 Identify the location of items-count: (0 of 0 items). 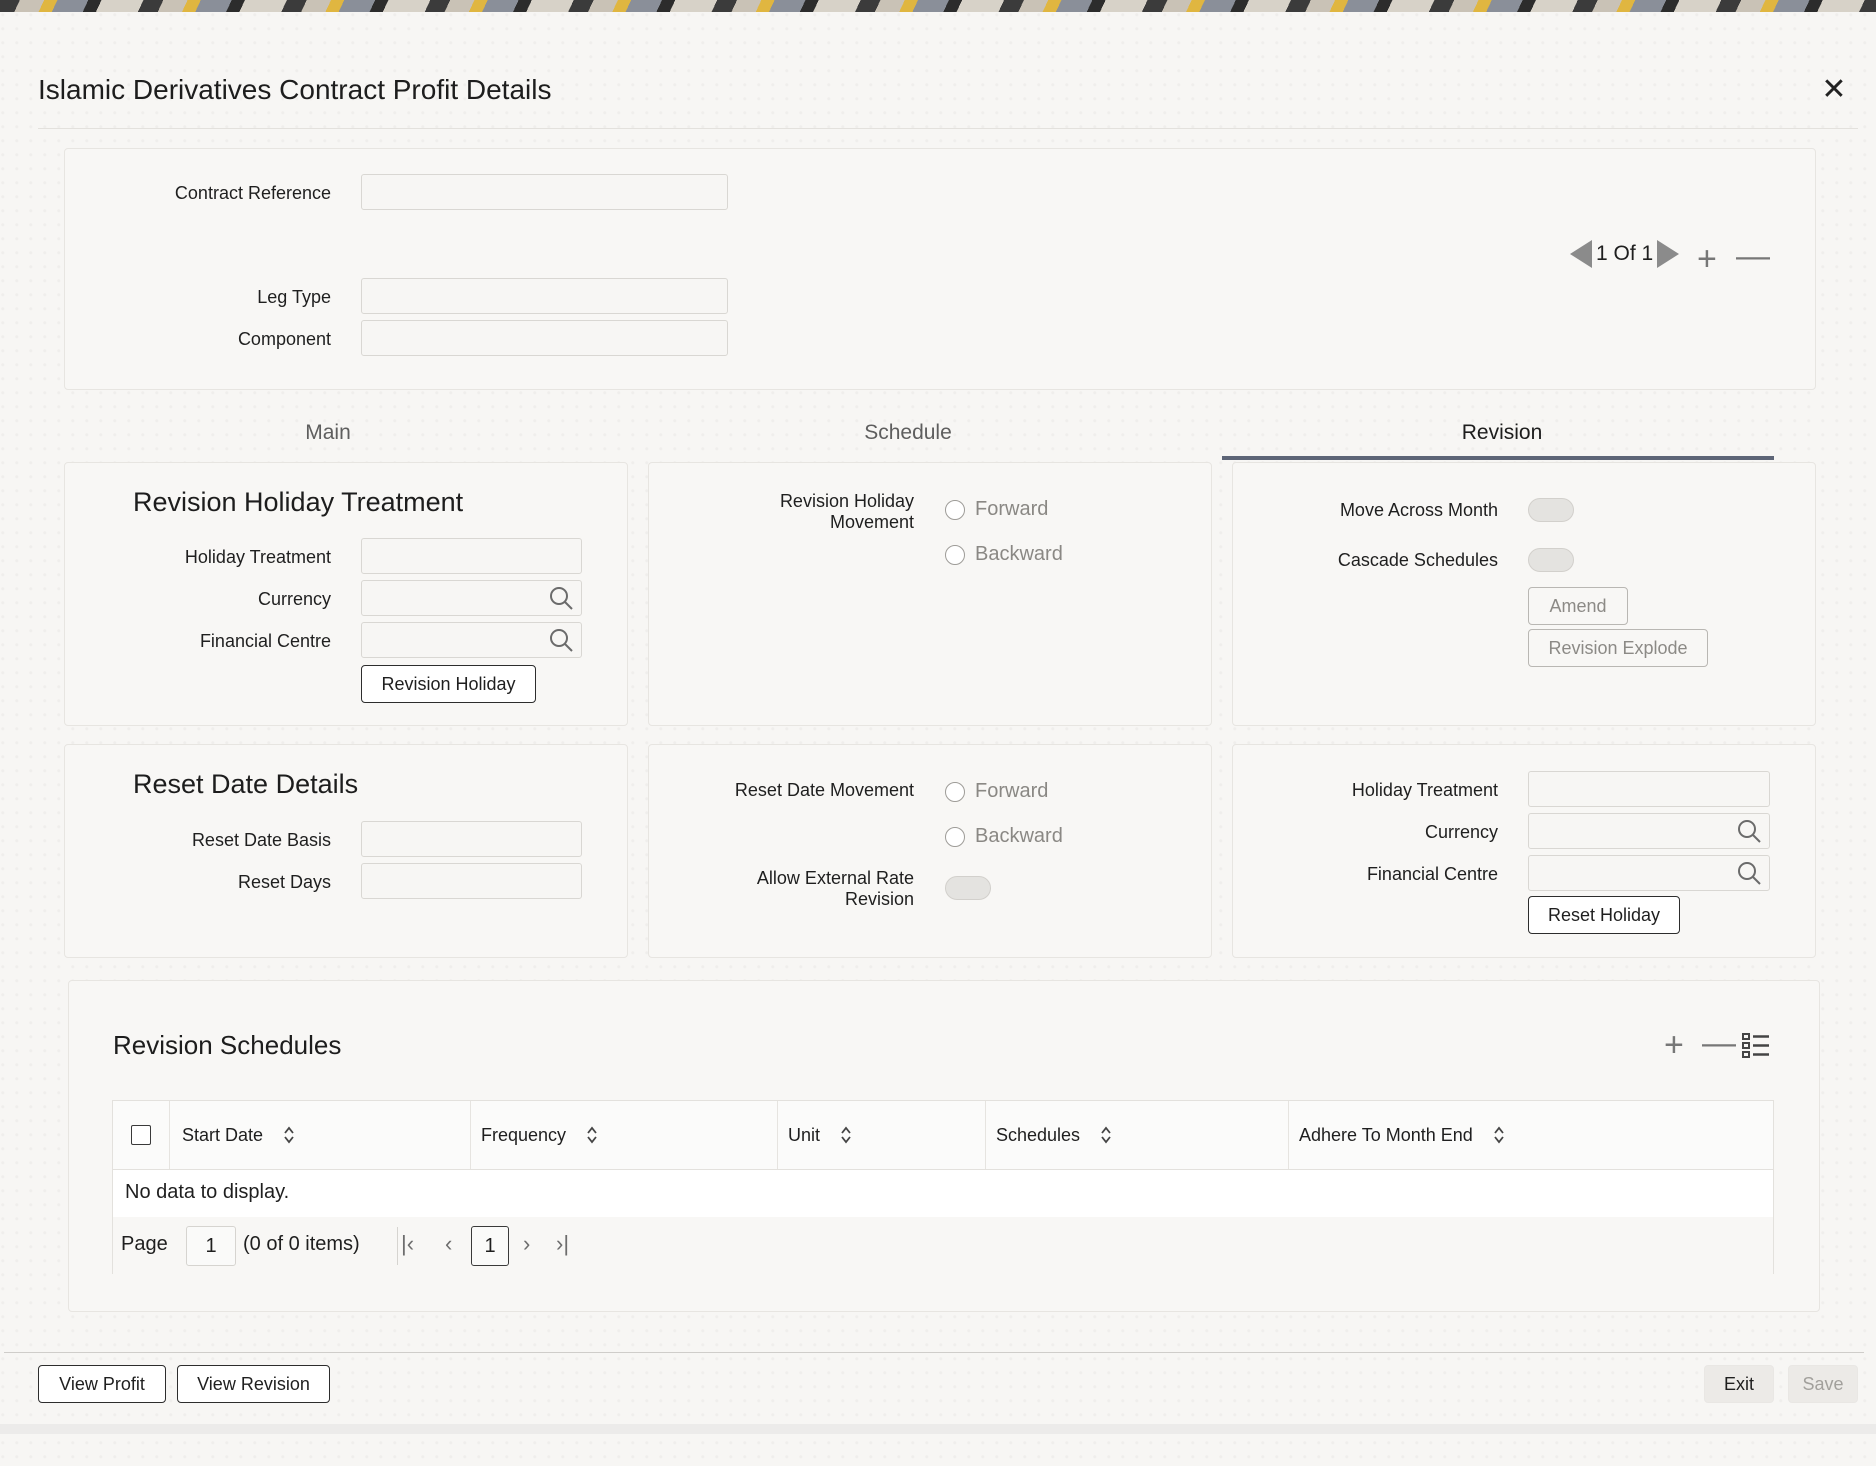
(301, 1244).